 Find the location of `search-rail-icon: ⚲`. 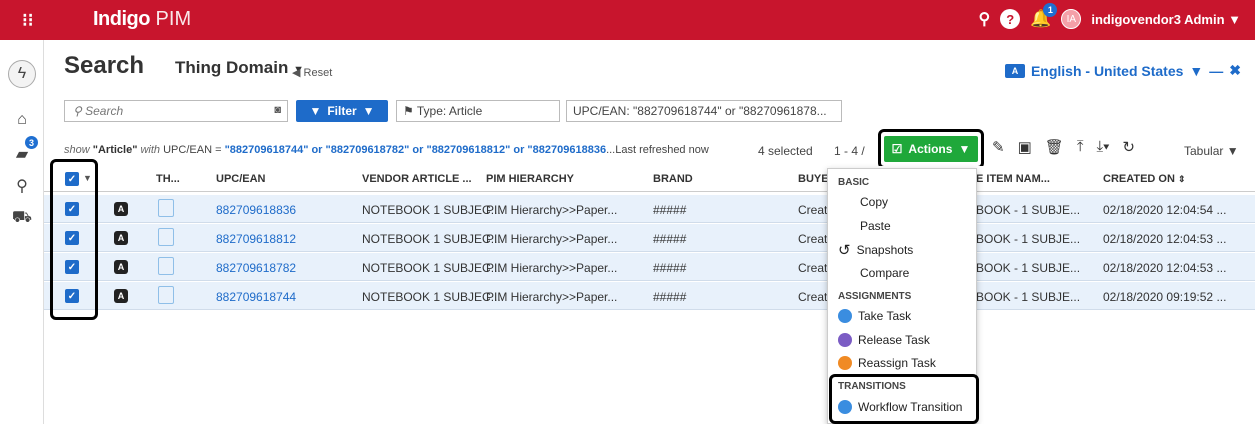

search-rail-icon: ⚲ is located at coordinates (22, 186).